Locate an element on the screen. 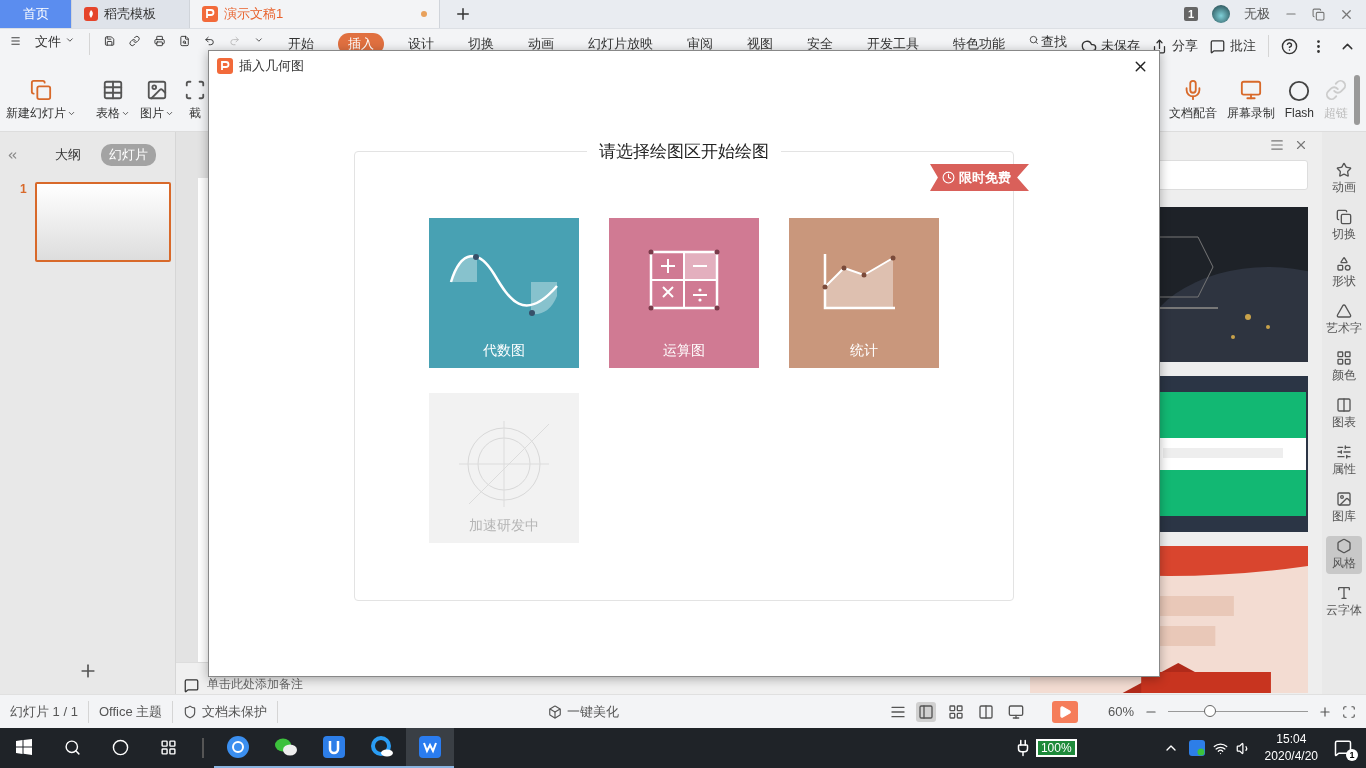 This screenshot has height=768, width=1366. toolbar-link: 批注 is located at coordinates (1243, 46).